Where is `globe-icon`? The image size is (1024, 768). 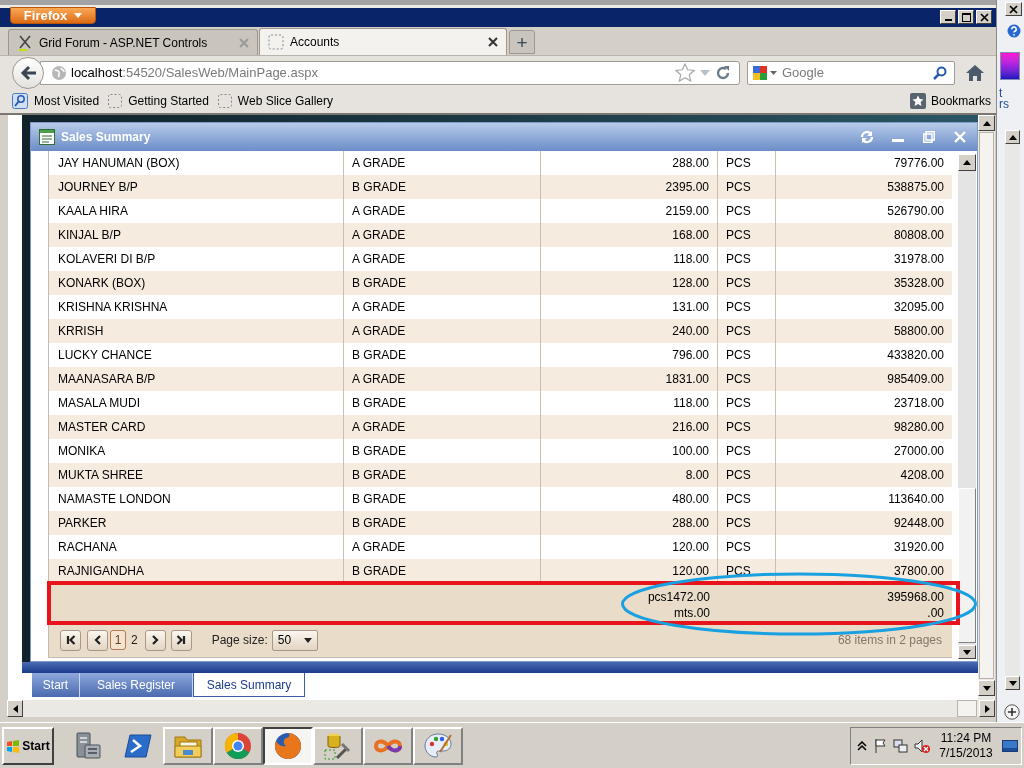 globe-icon is located at coordinates (59, 72).